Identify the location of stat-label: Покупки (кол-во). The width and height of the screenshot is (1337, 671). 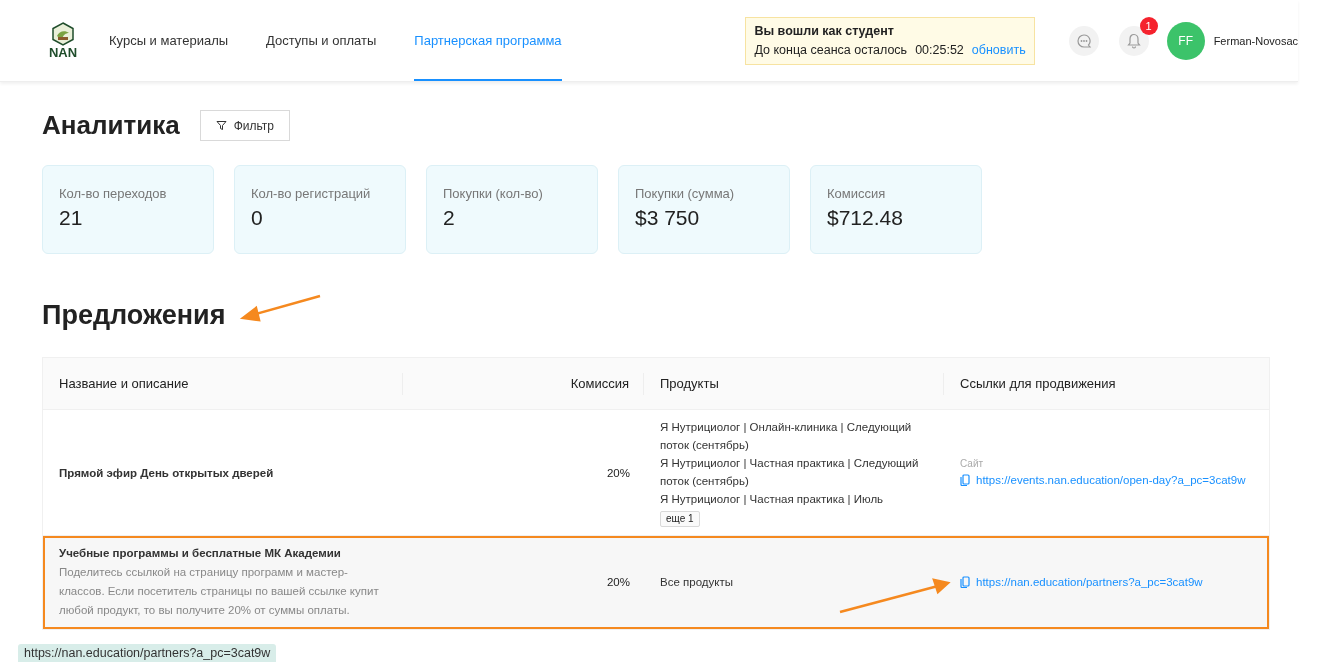
(493, 193).